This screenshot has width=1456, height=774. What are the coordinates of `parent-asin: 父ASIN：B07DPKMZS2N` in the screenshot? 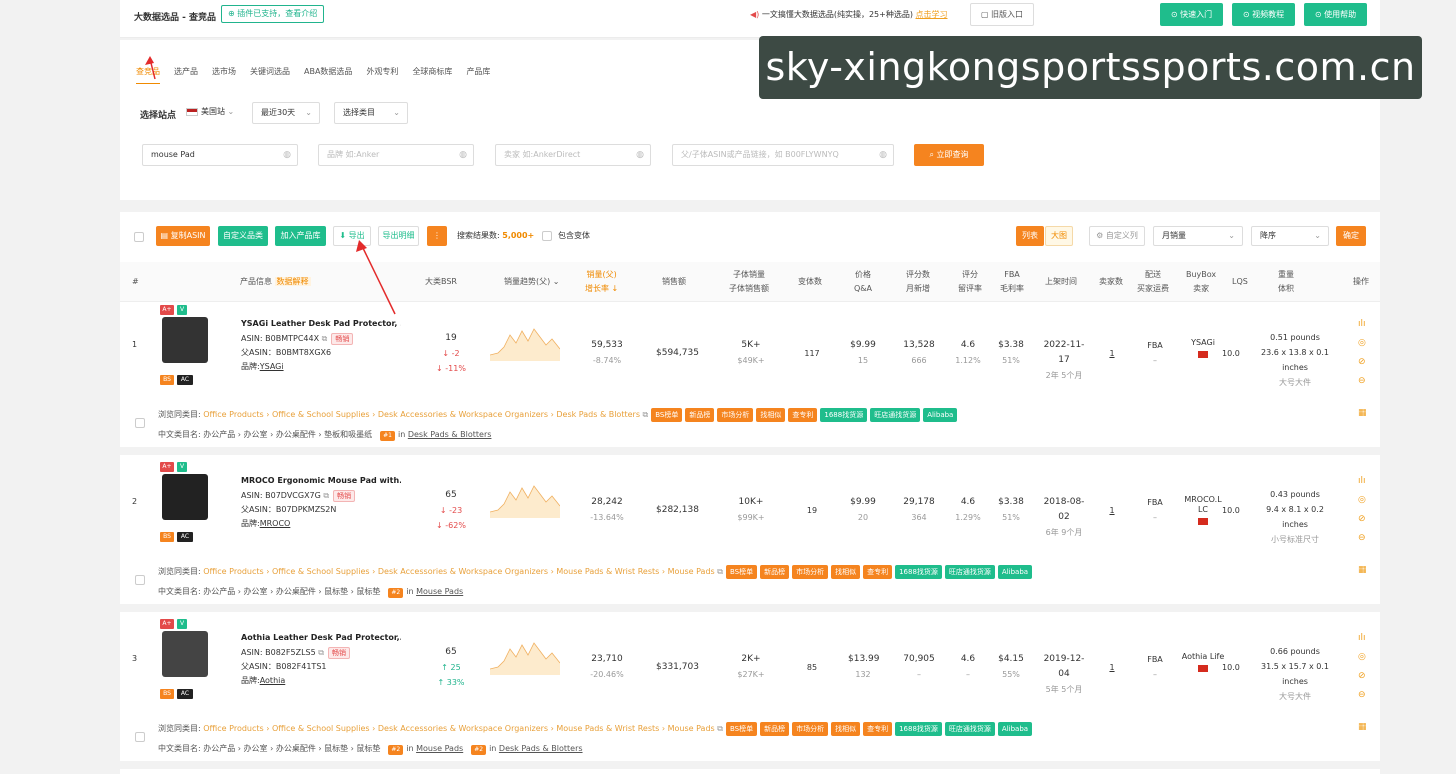 It's located at (288, 509).